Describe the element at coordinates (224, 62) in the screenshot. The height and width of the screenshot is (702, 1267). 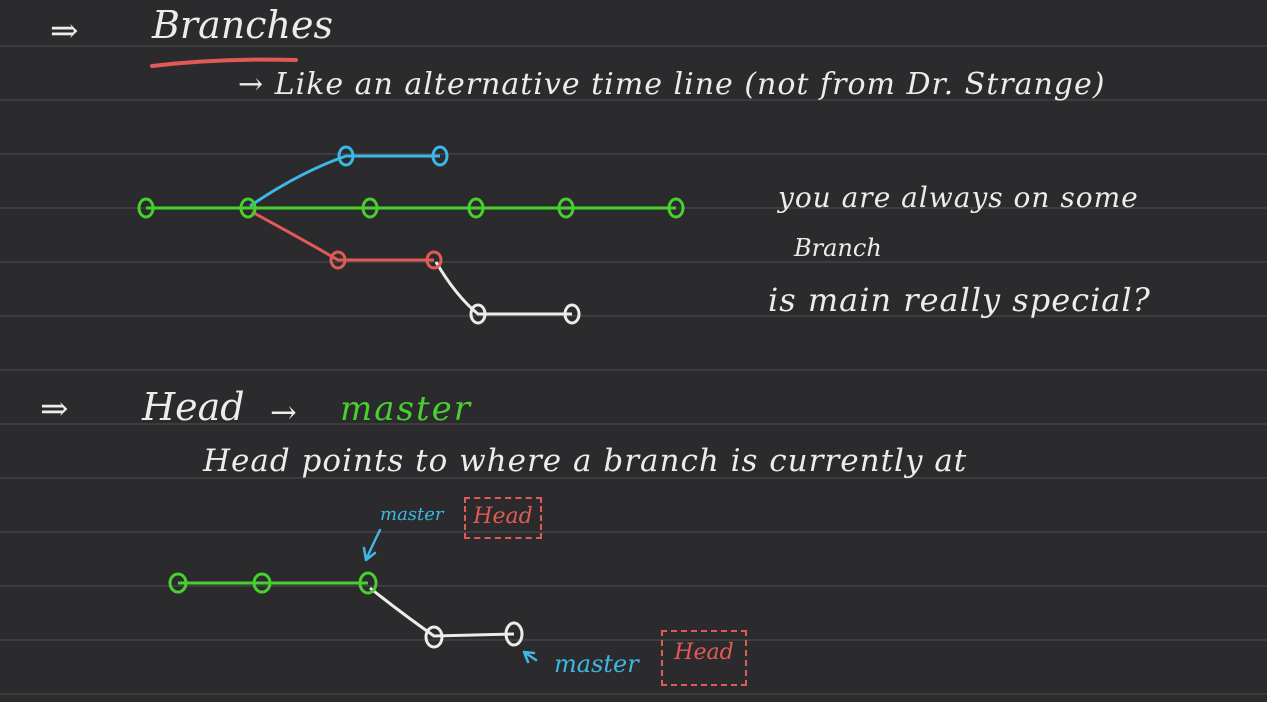
I see `branches-underline` at that location.